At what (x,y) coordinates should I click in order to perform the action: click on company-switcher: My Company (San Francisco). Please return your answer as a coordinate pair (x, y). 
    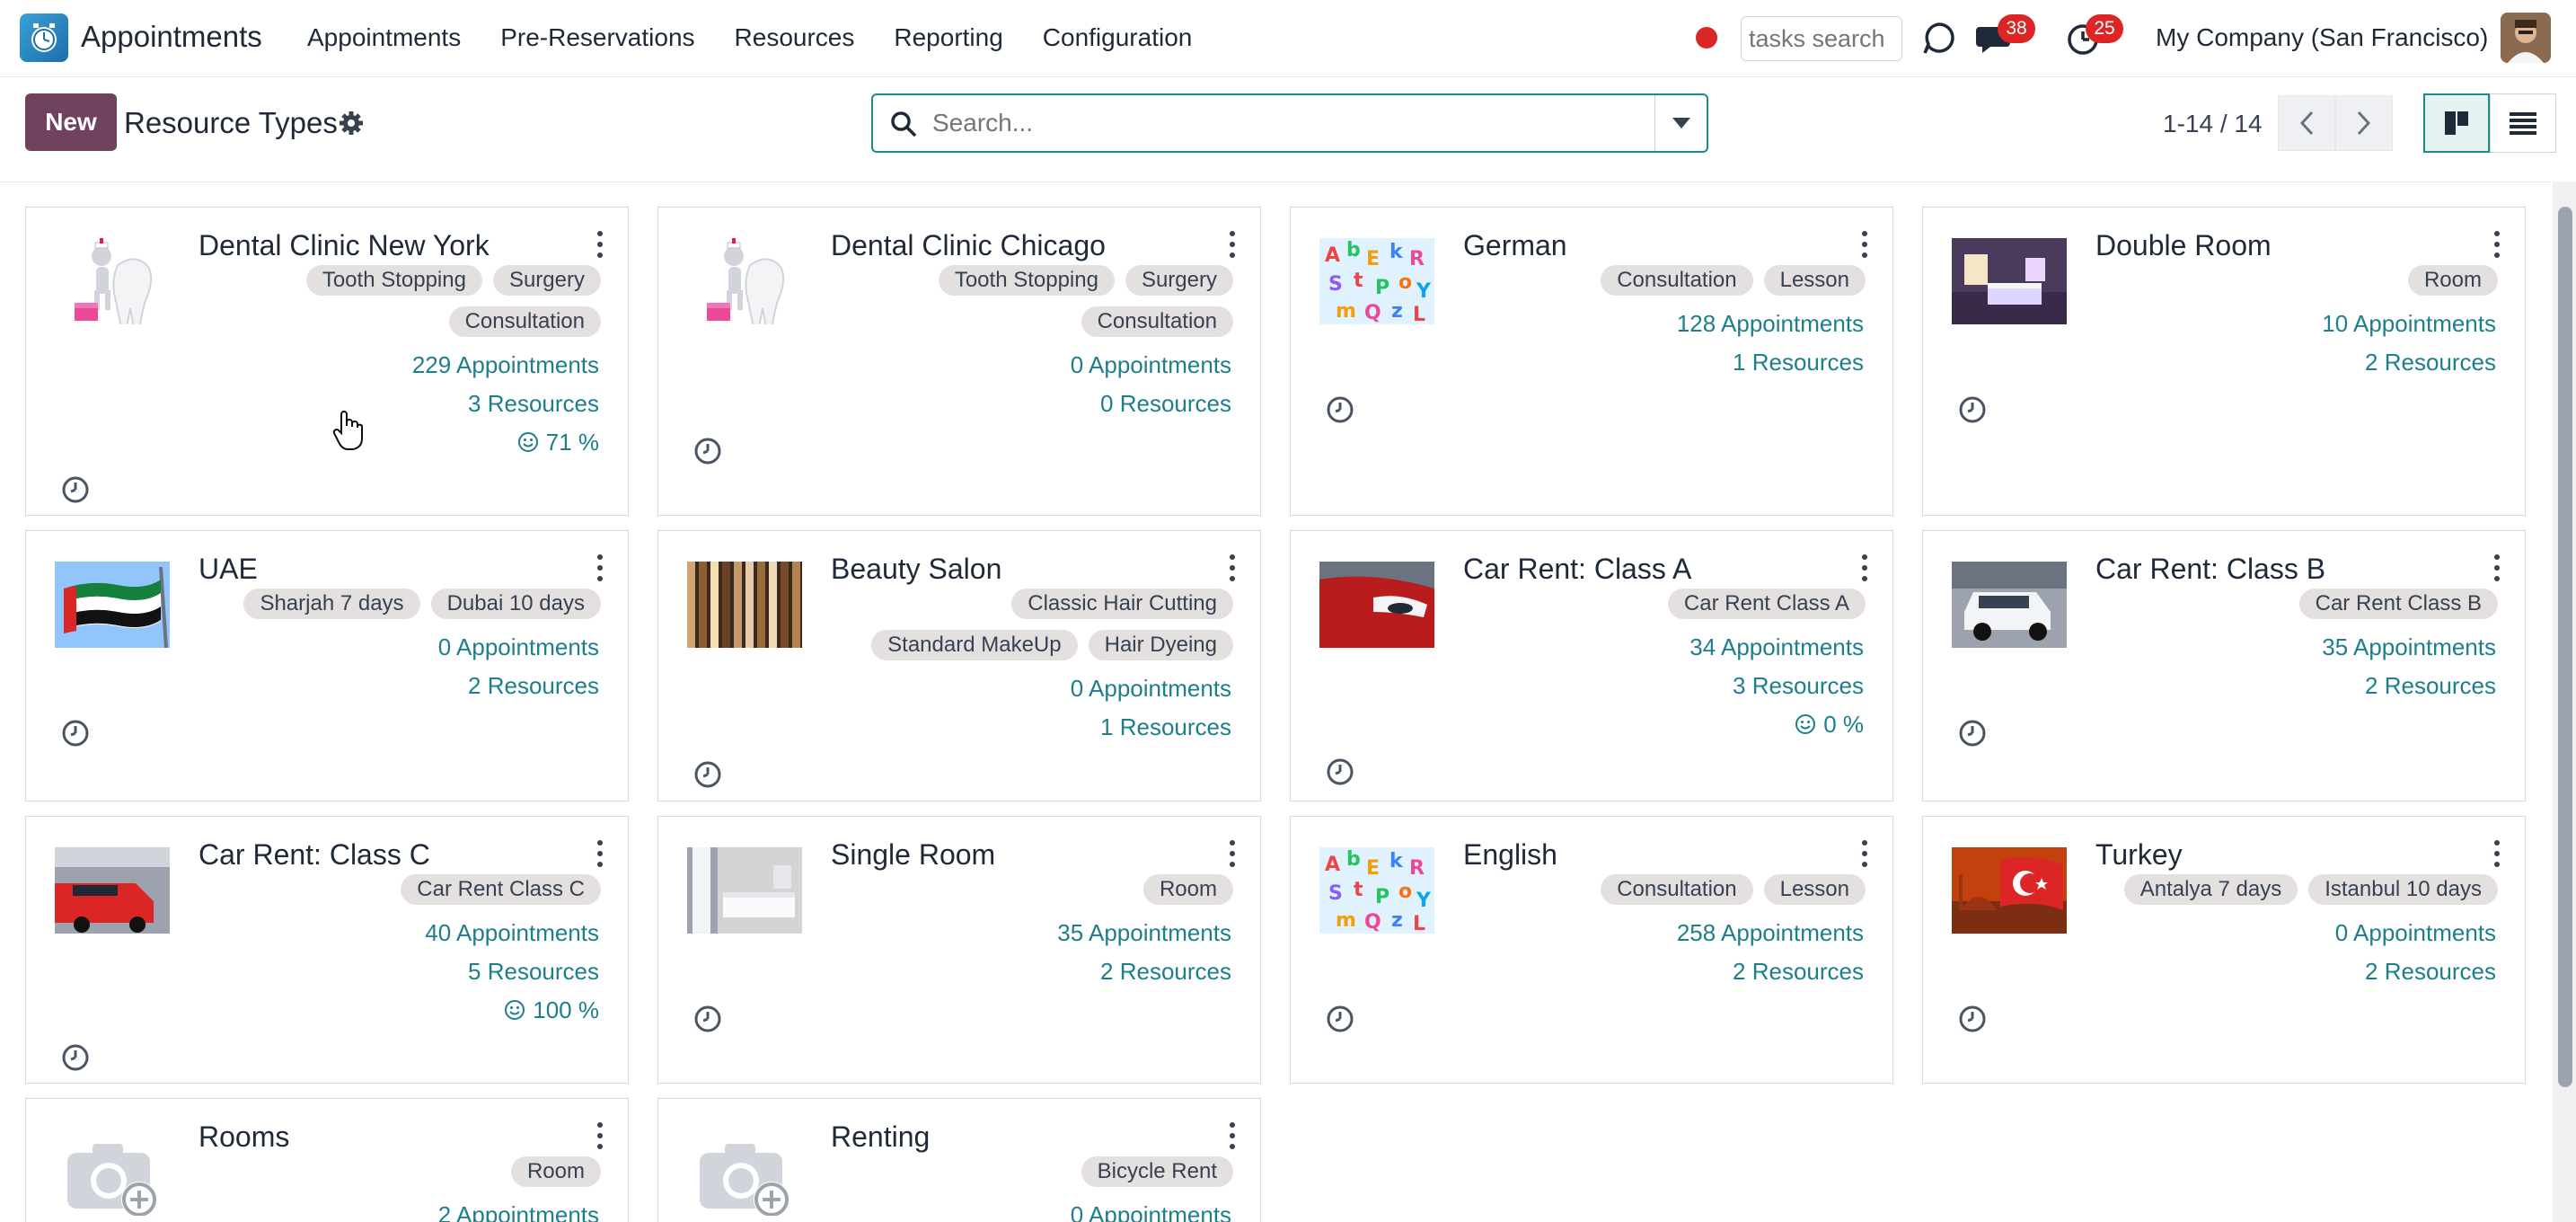
    Looking at the image, I should click on (2322, 37).